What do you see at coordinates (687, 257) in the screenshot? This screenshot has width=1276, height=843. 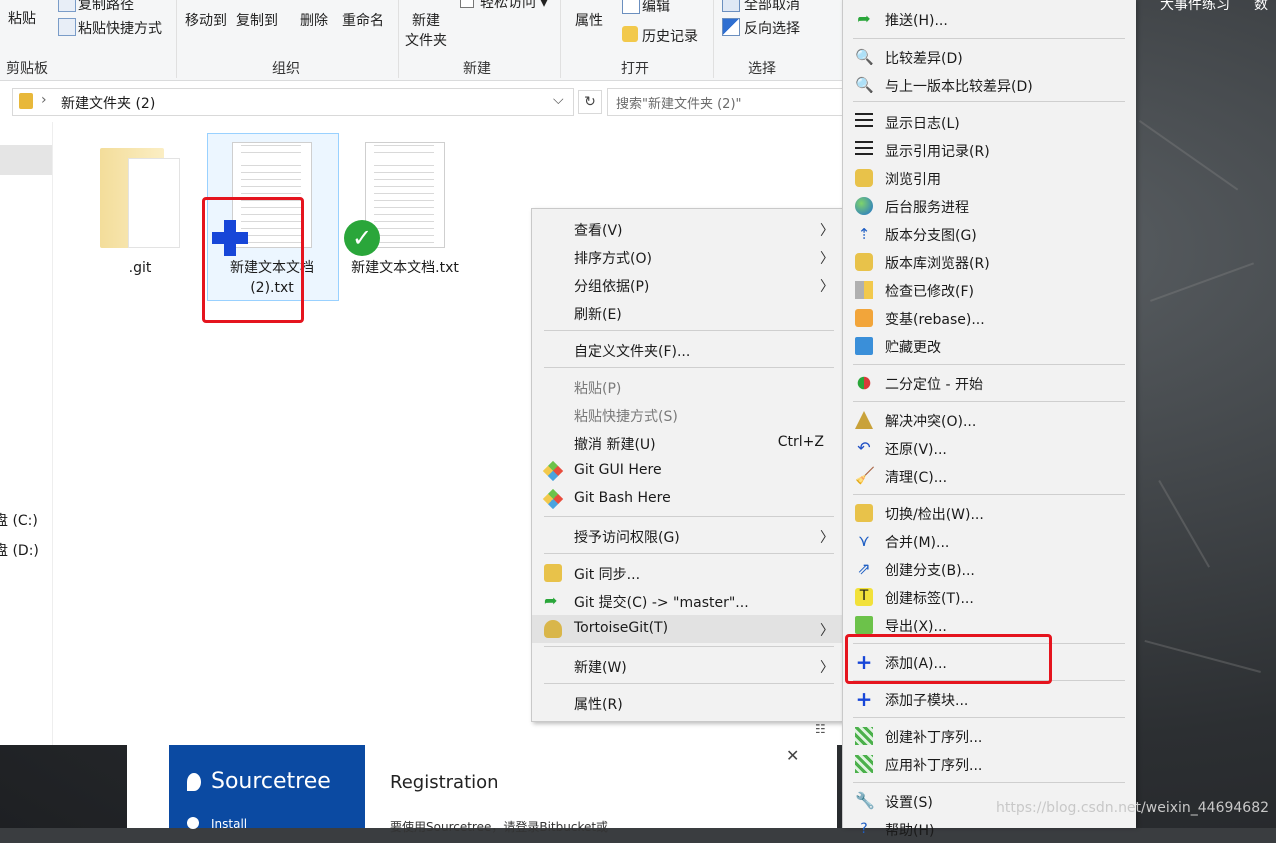 I see `menu-item-sort: 排序方式(O) 〉` at bounding box center [687, 257].